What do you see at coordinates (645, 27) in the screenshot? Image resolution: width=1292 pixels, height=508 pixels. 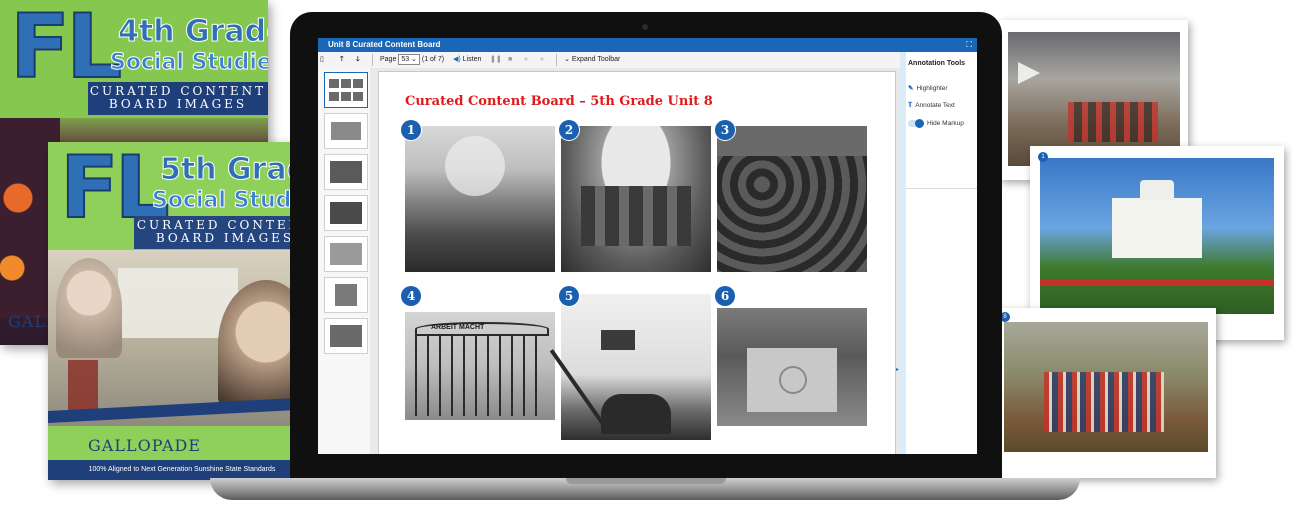 I see `webcam` at bounding box center [645, 27].